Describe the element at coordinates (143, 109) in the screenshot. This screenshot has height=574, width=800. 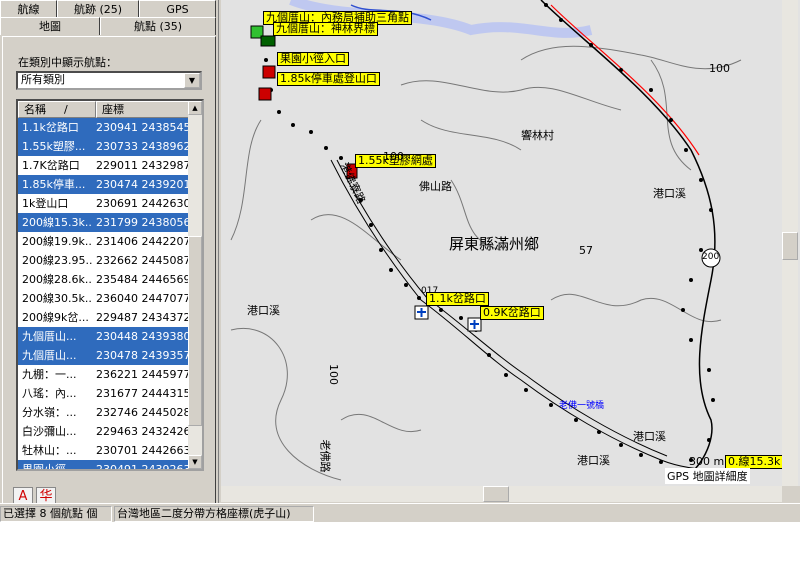
I see `column-header-coord: 座標` at that location.